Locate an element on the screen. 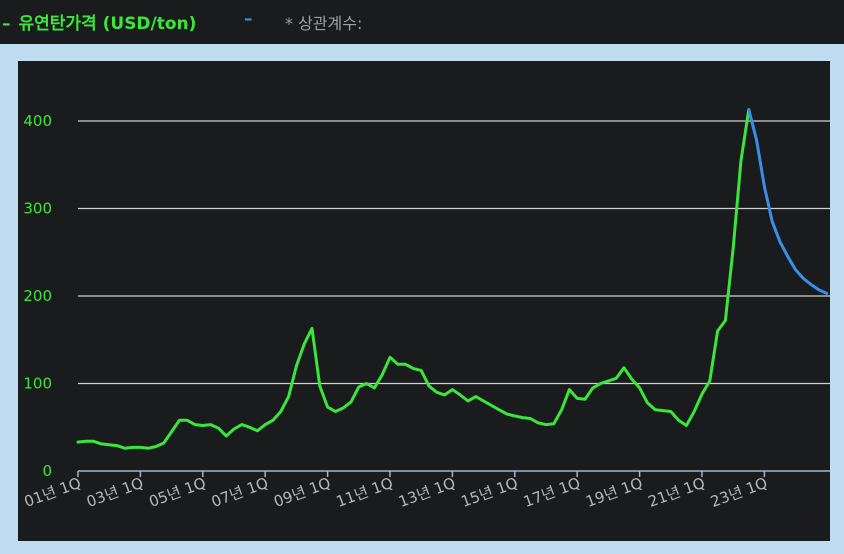 The image size is (844, 554). series-line-forecast is located at coordinates (788, 201).